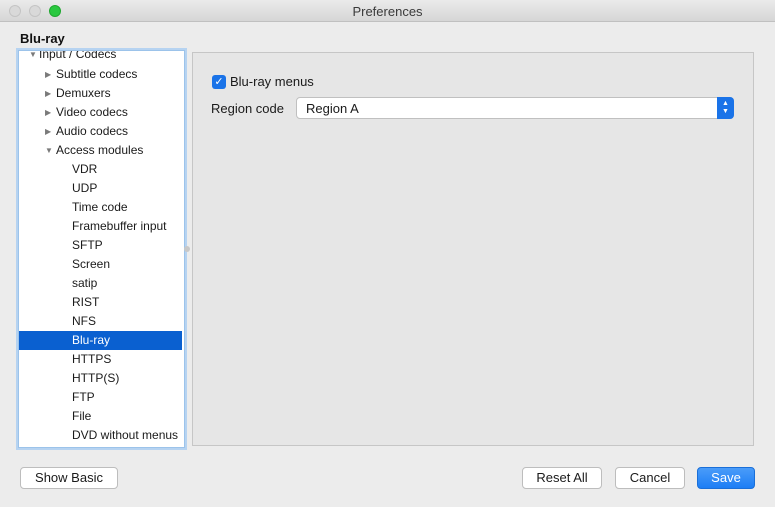 The image size is (775, 507). Describe the element at coordinates (100, 435) in the screenshot. I see `tree-item-dvd-without-menus: DVD without menus` at that location.